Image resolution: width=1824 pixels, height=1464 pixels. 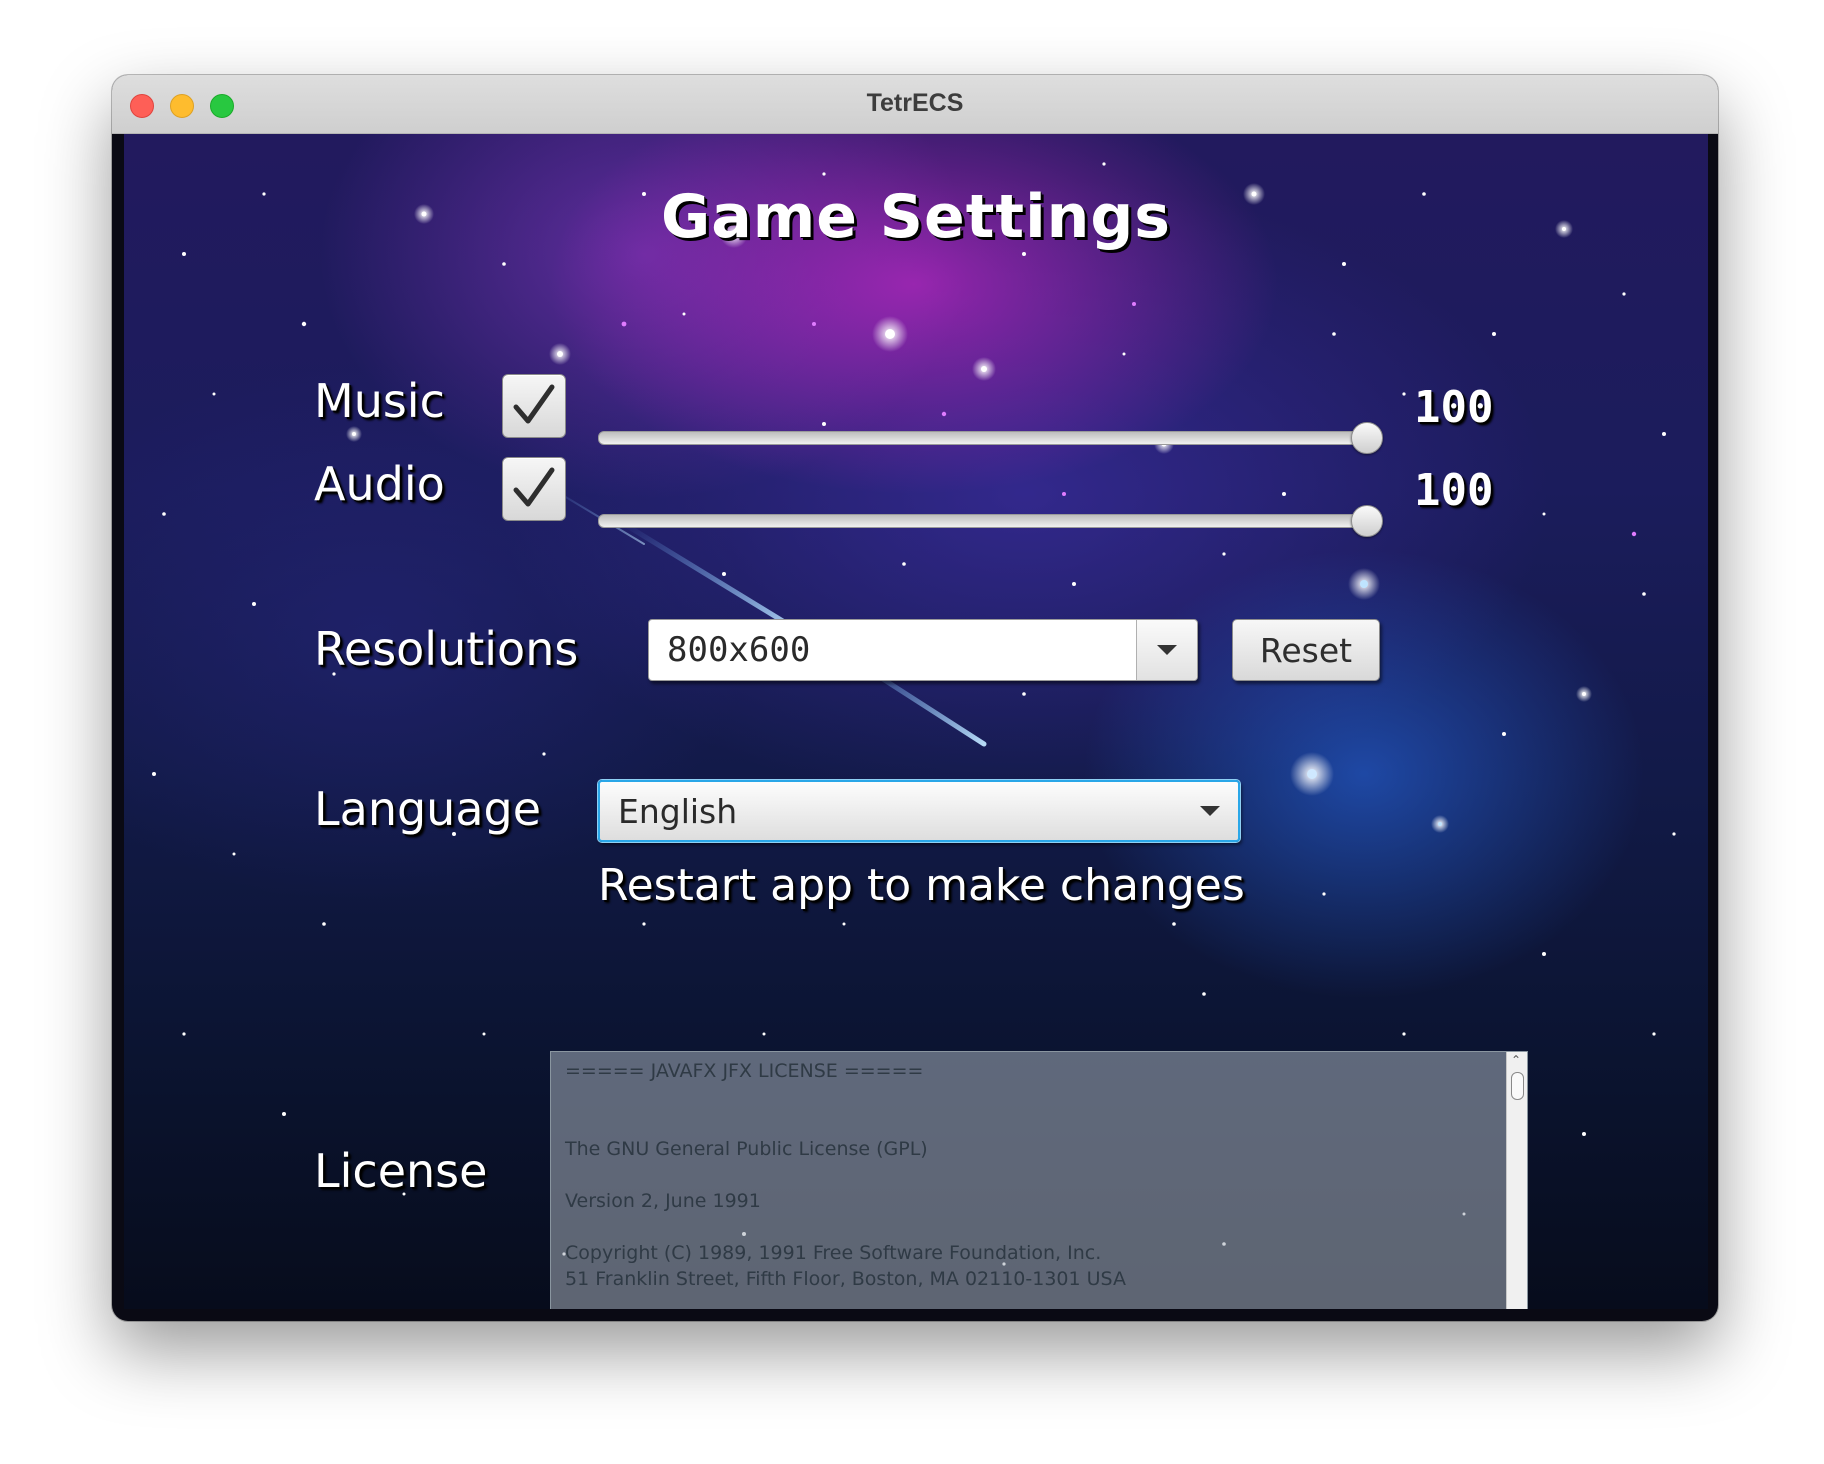 I want to click on license-label: License, so click(x=401, y=1171).